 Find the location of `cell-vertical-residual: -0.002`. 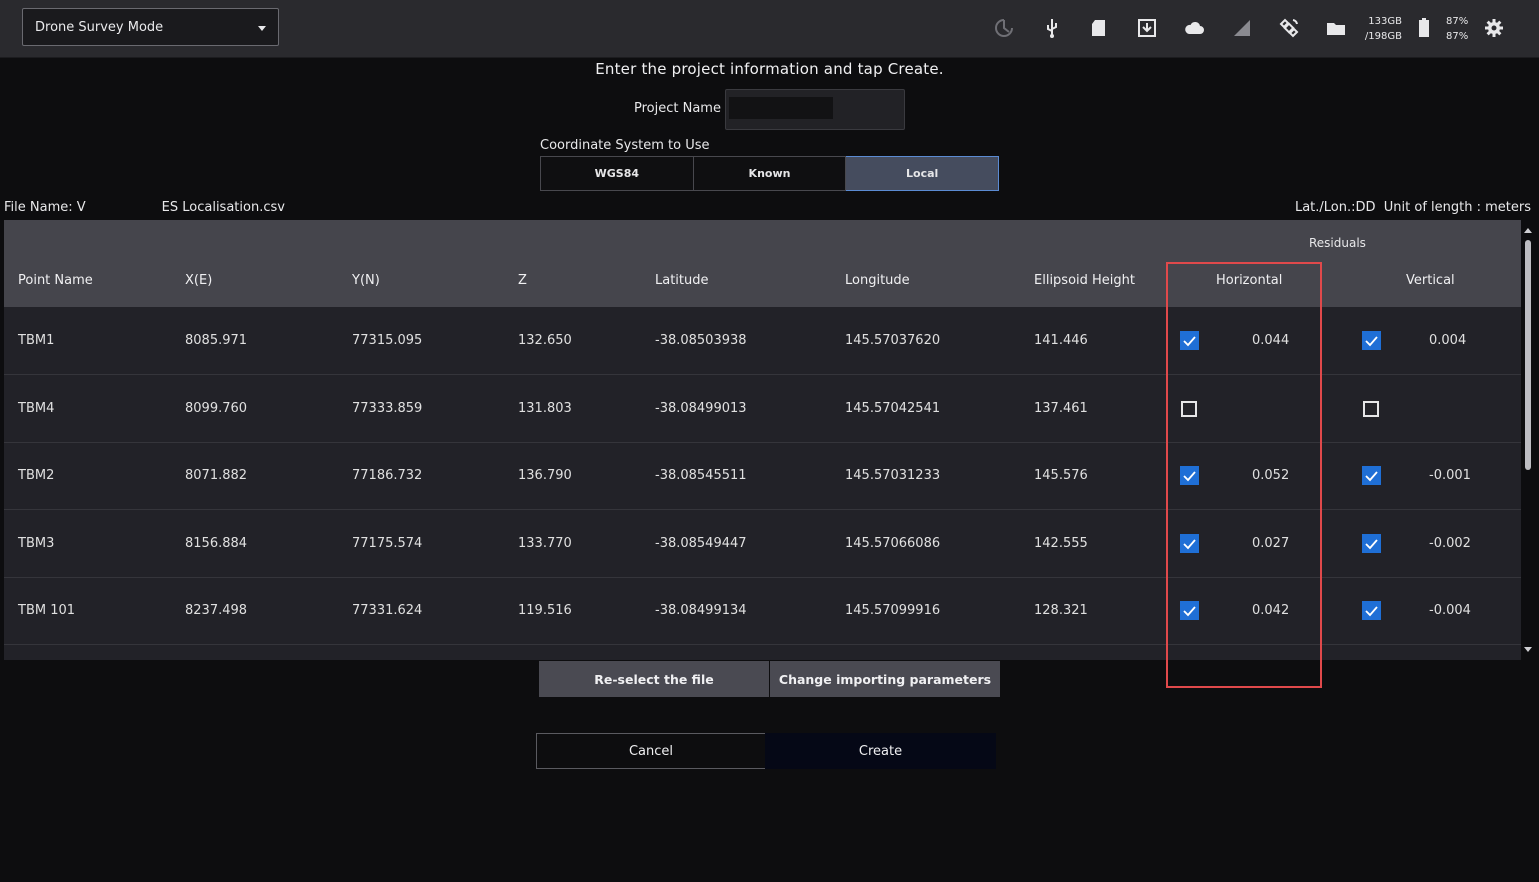

cell-vertical-residual: -0.002 is located at coordinates (1450, 543).